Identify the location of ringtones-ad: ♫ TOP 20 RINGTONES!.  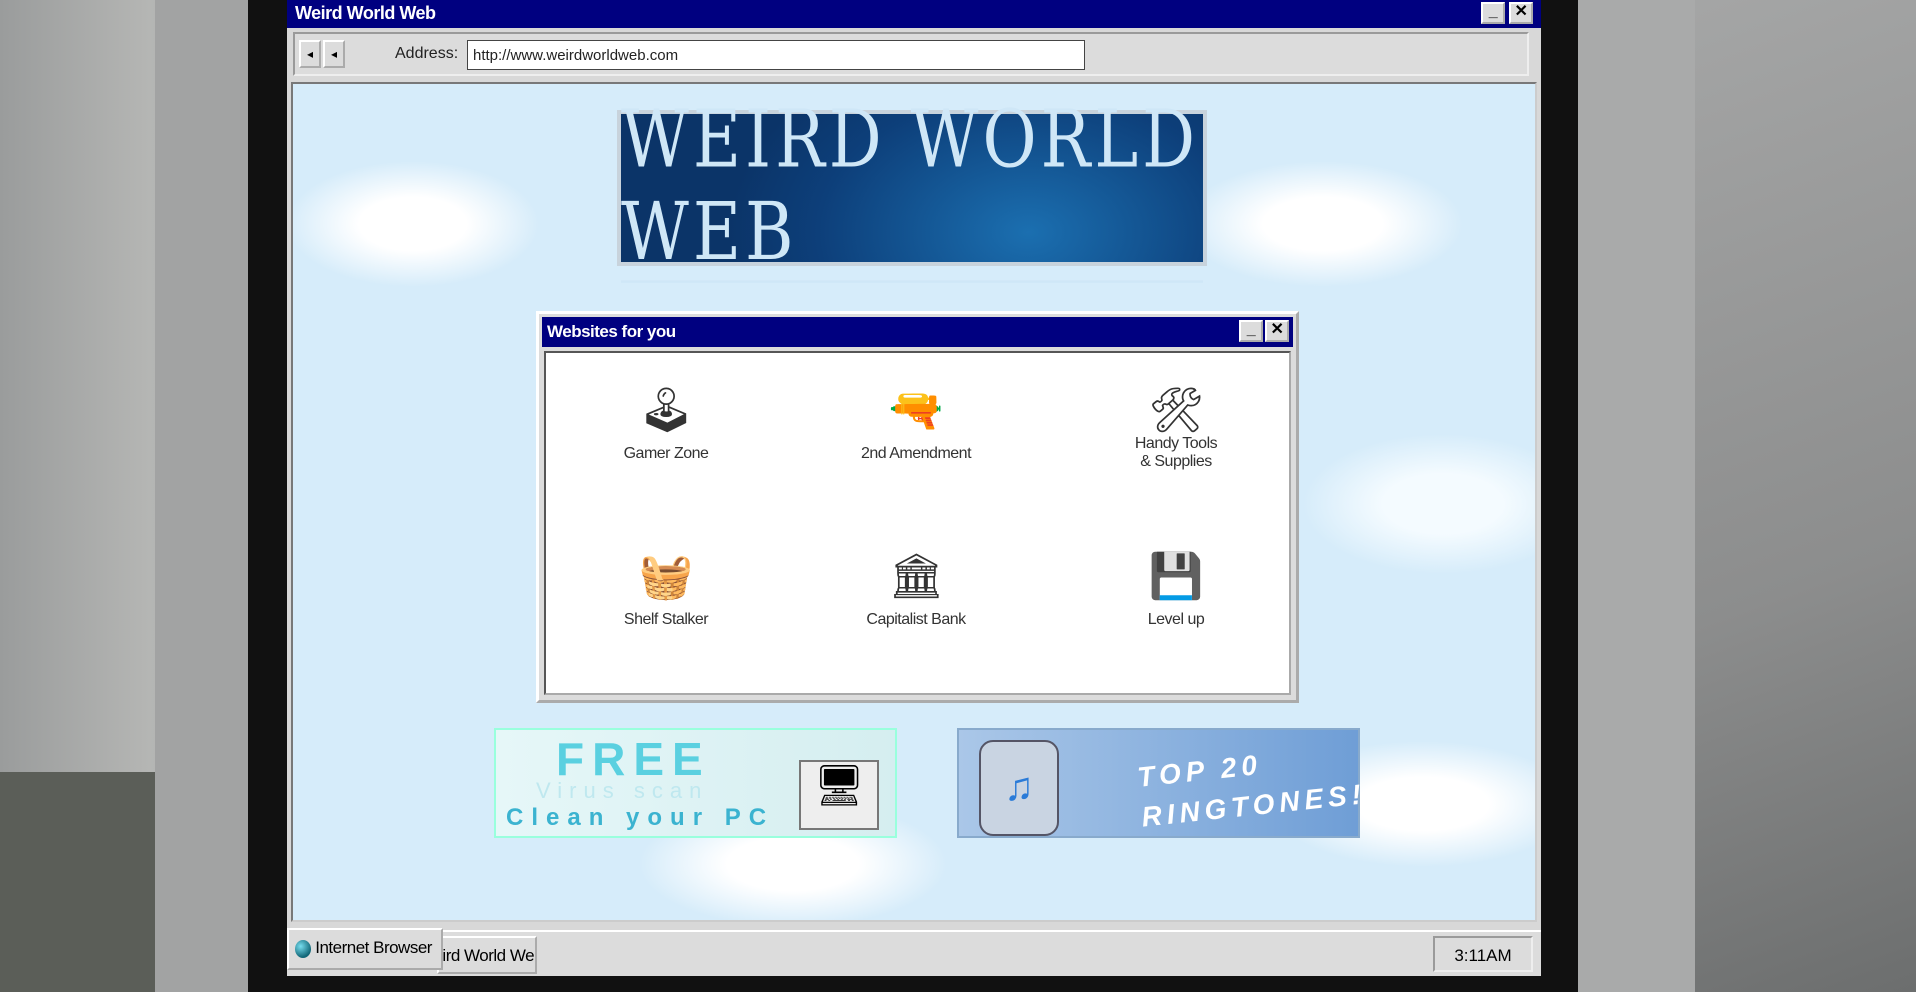
(1162, 783).